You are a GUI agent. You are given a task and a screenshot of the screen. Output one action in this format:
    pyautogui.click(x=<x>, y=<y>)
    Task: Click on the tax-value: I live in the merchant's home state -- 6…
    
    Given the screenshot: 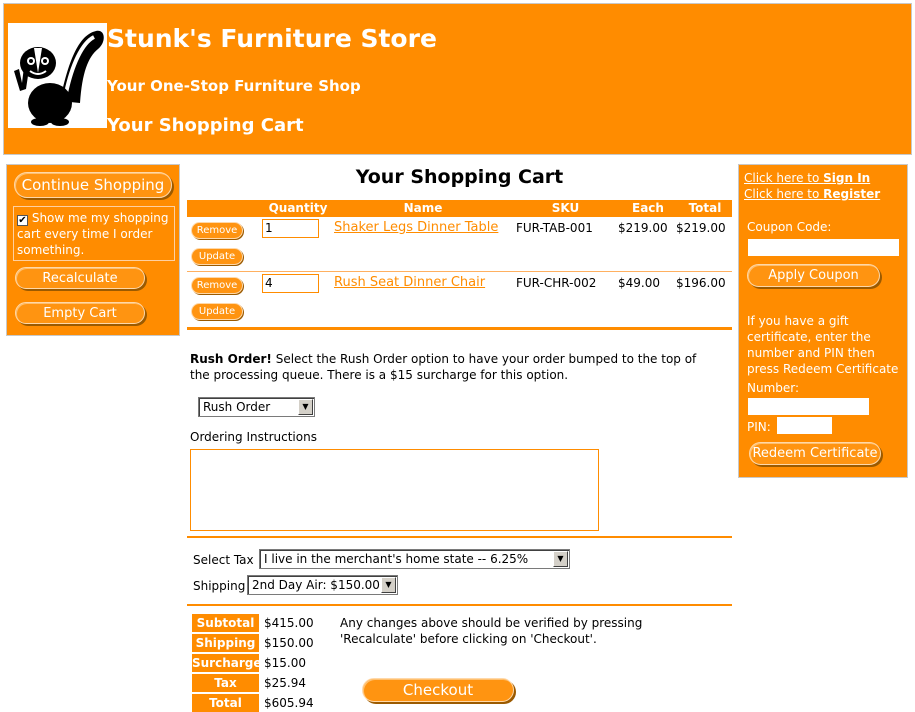 What is the action you would take?
    pyautogui.click(x=396, y=559)
    